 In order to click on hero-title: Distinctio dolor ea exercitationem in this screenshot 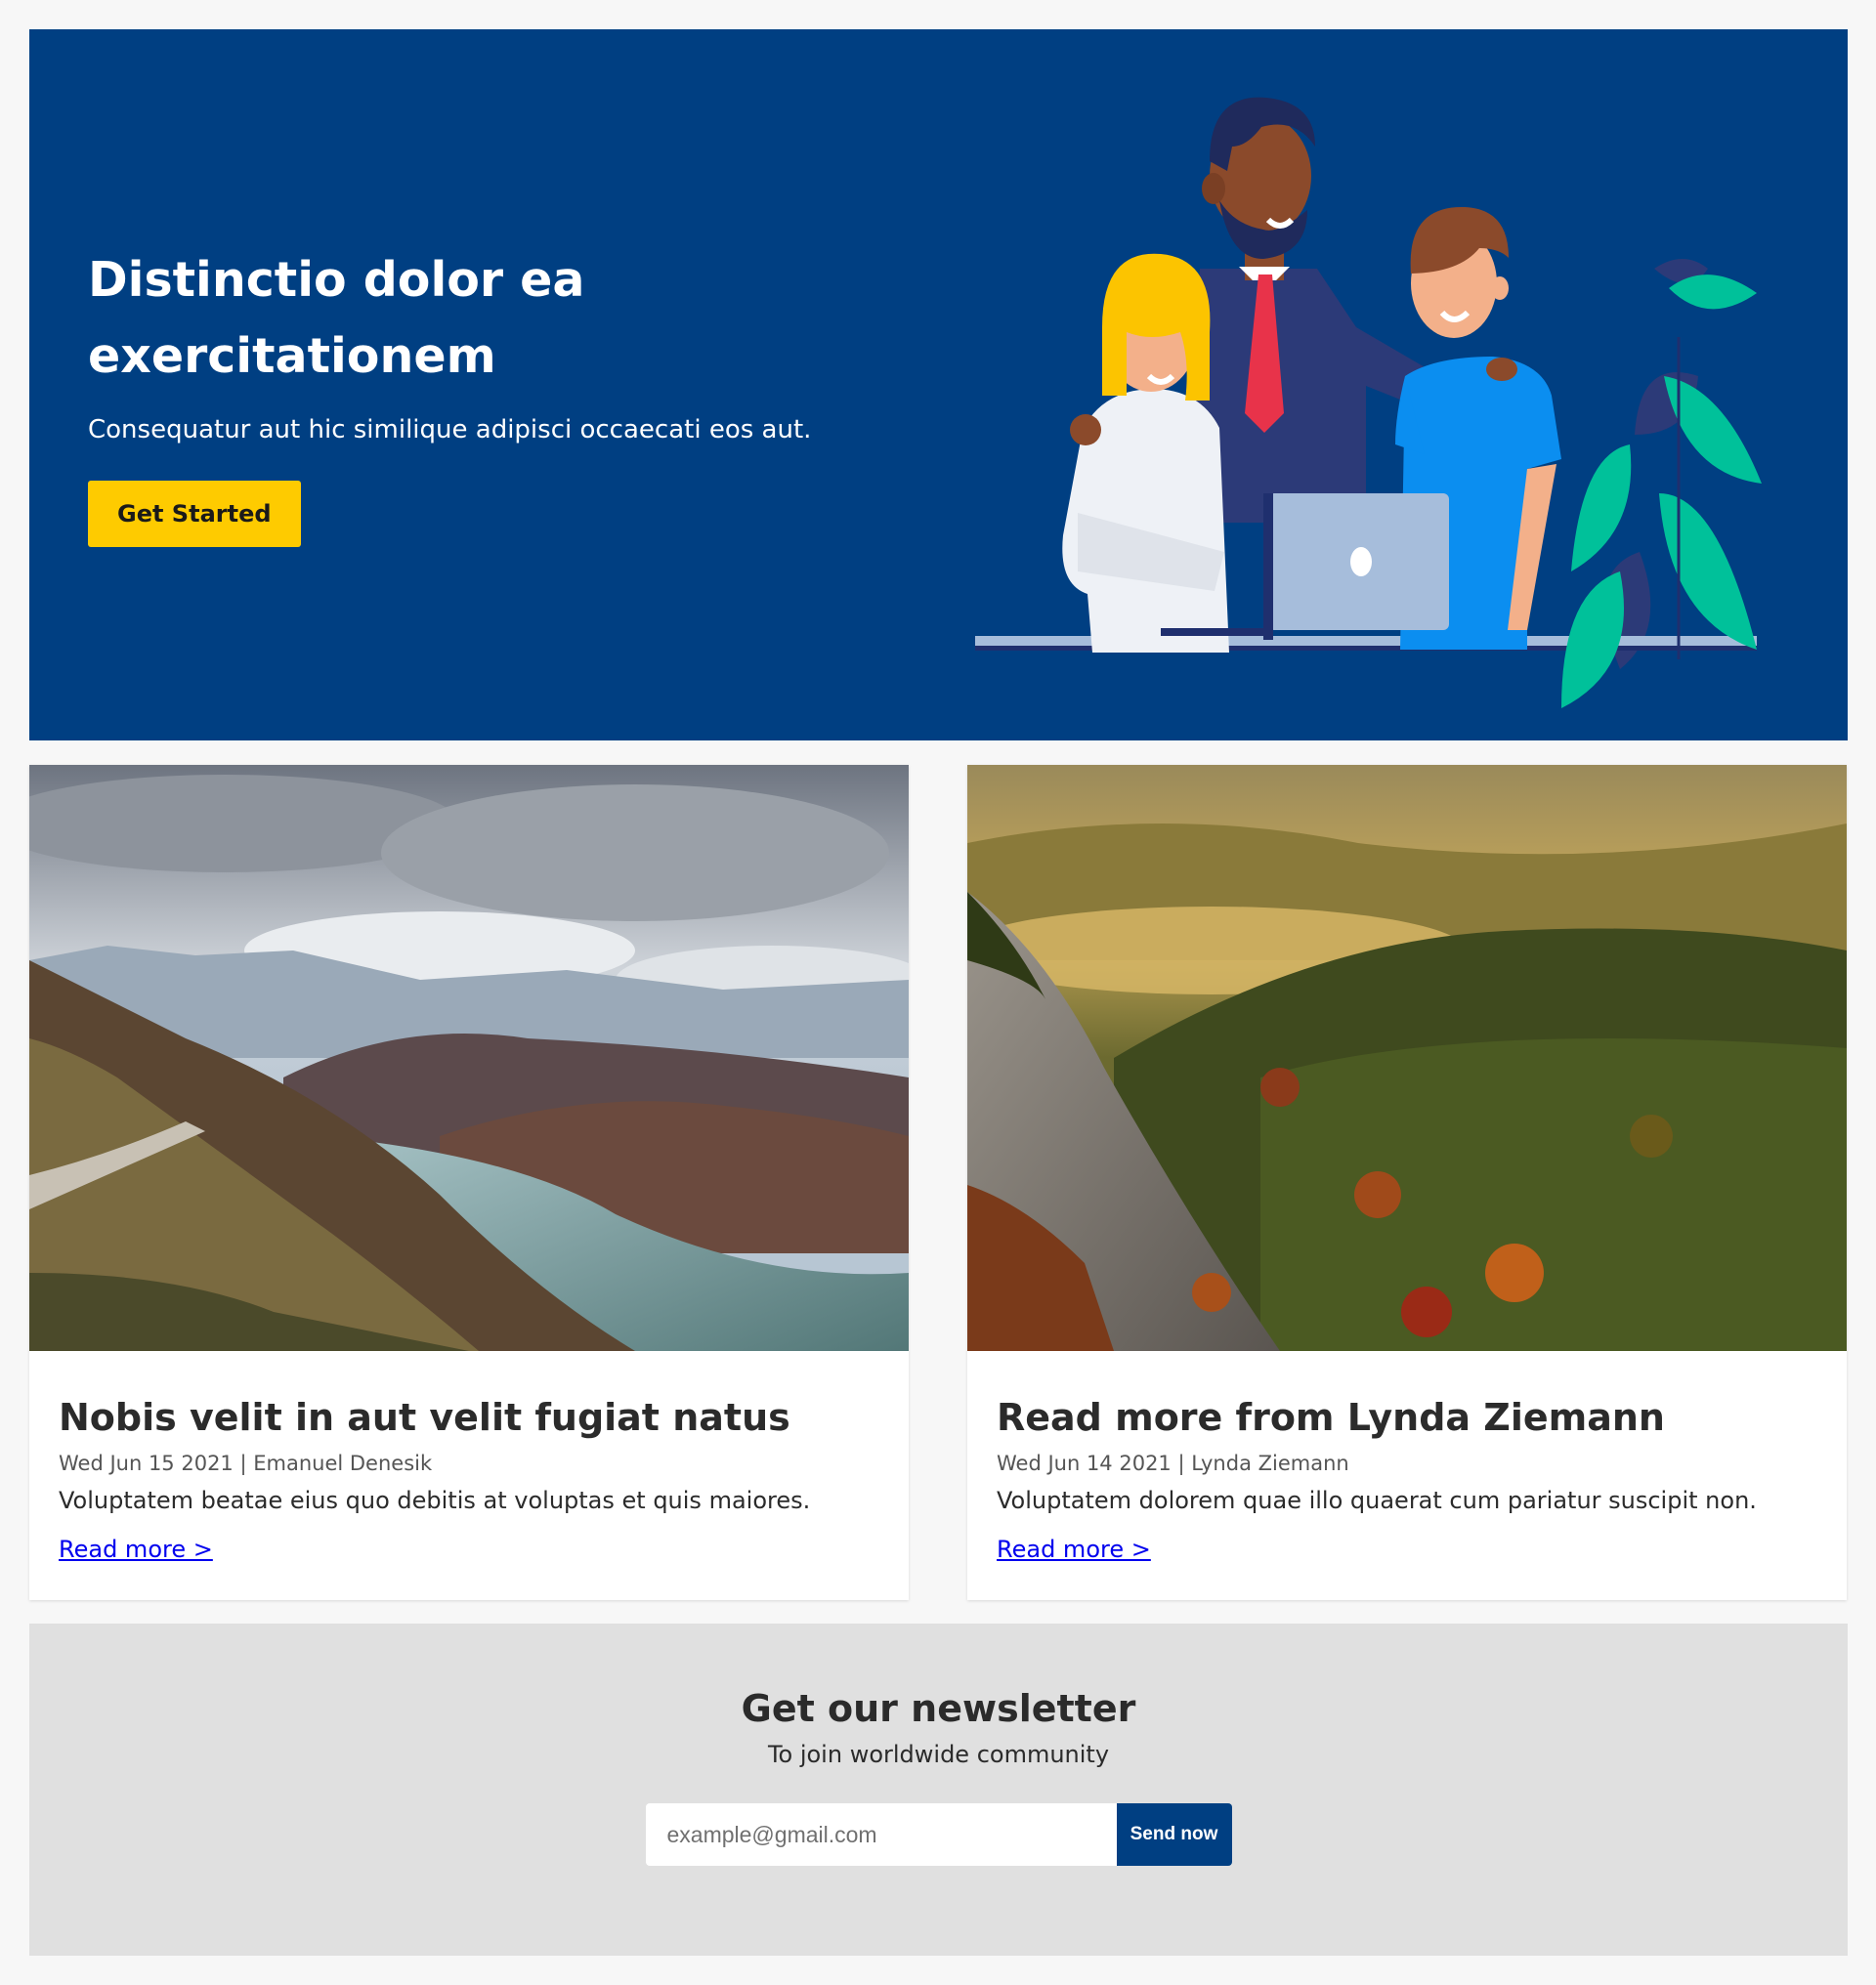, I will do `click(336, 318)`.